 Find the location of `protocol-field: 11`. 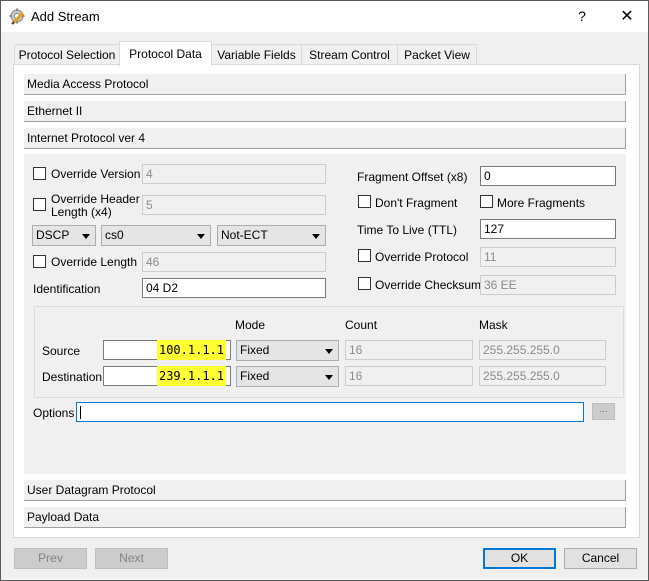

protocol-field: 11 is located at coordinates (548, 257).